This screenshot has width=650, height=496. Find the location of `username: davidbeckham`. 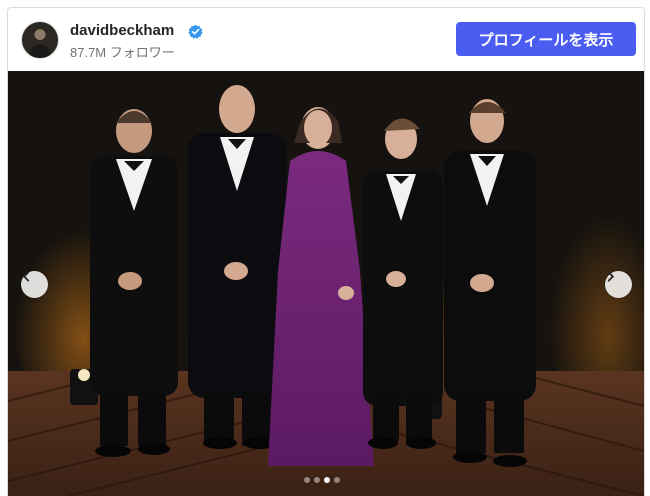

username: davidbeckham is located at coordinates (122, 30).